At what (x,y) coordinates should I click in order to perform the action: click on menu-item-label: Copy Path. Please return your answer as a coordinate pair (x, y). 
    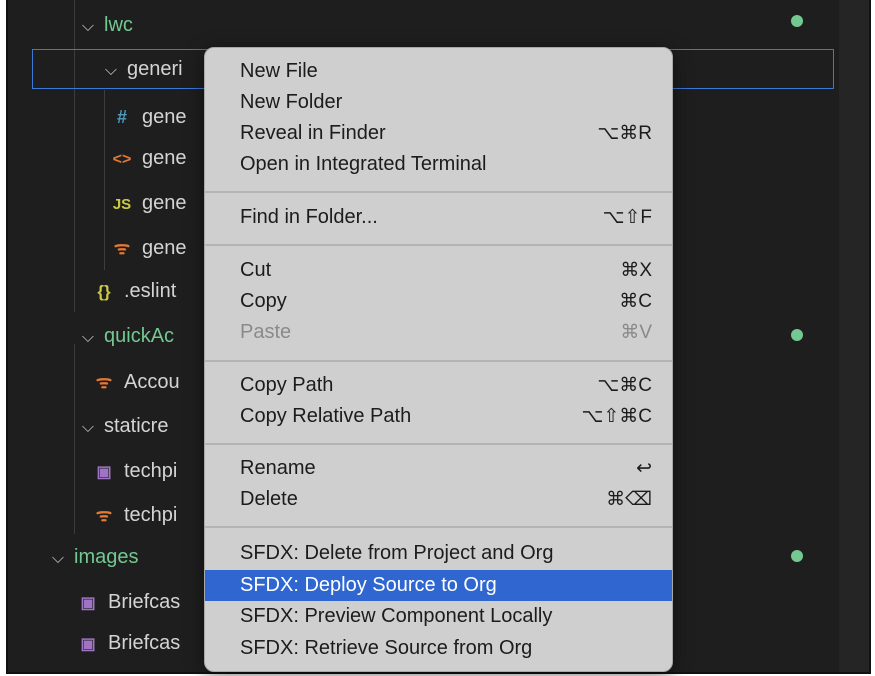
    Looking at the image, I should click on (287, 385).